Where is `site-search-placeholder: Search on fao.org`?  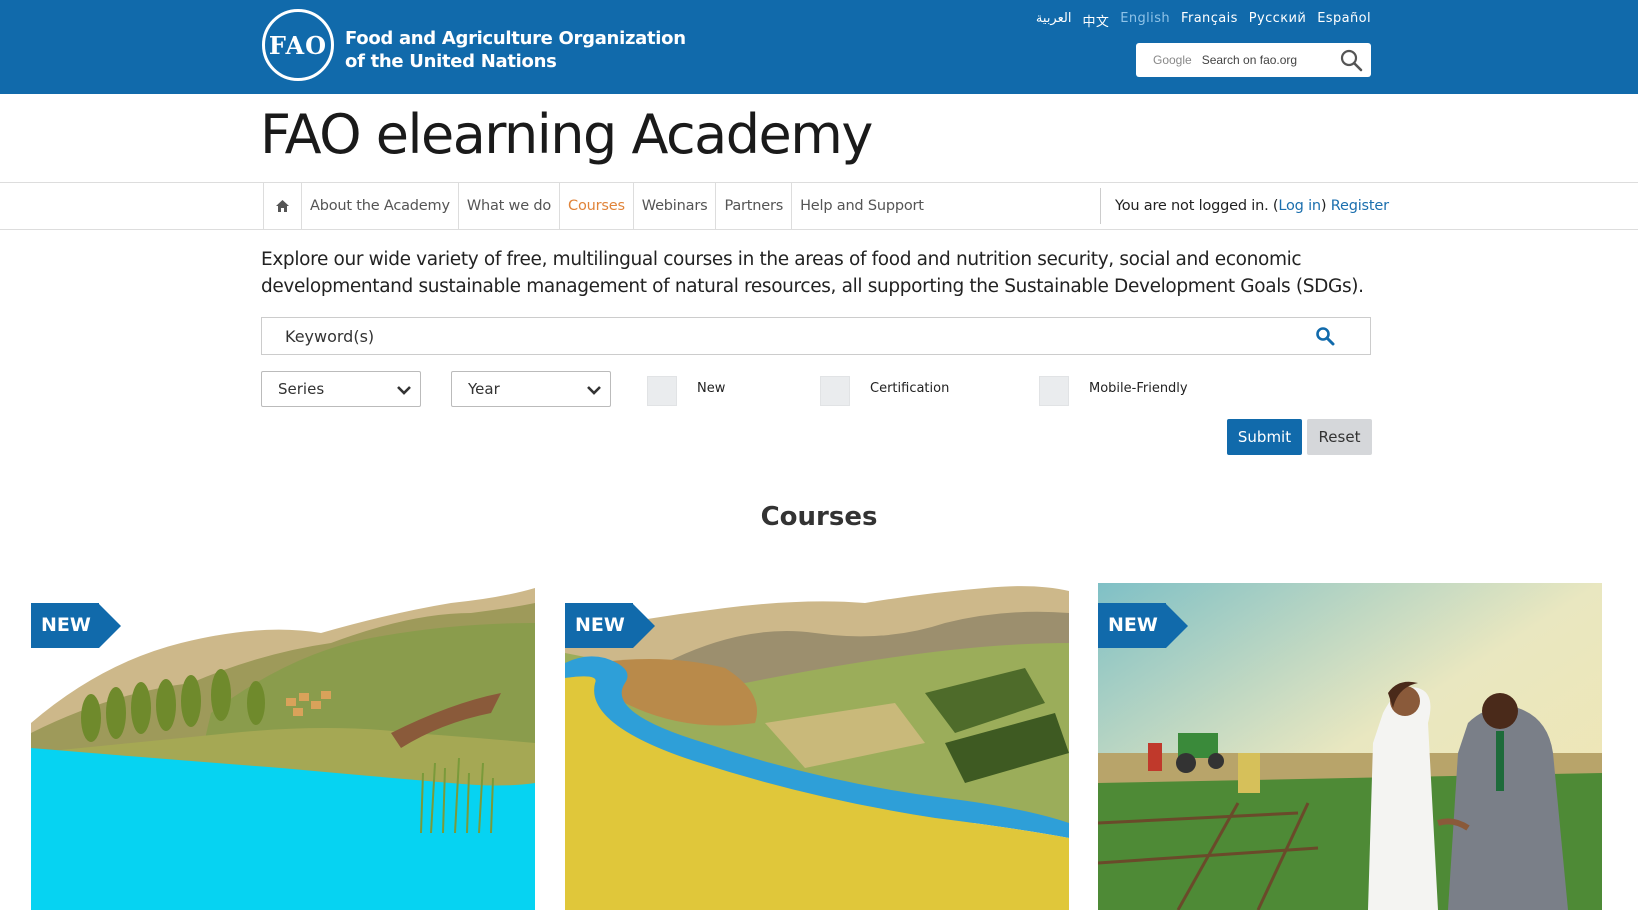
site-search-placeholder: Search on fao.org is located at coordinates (1249, 60).